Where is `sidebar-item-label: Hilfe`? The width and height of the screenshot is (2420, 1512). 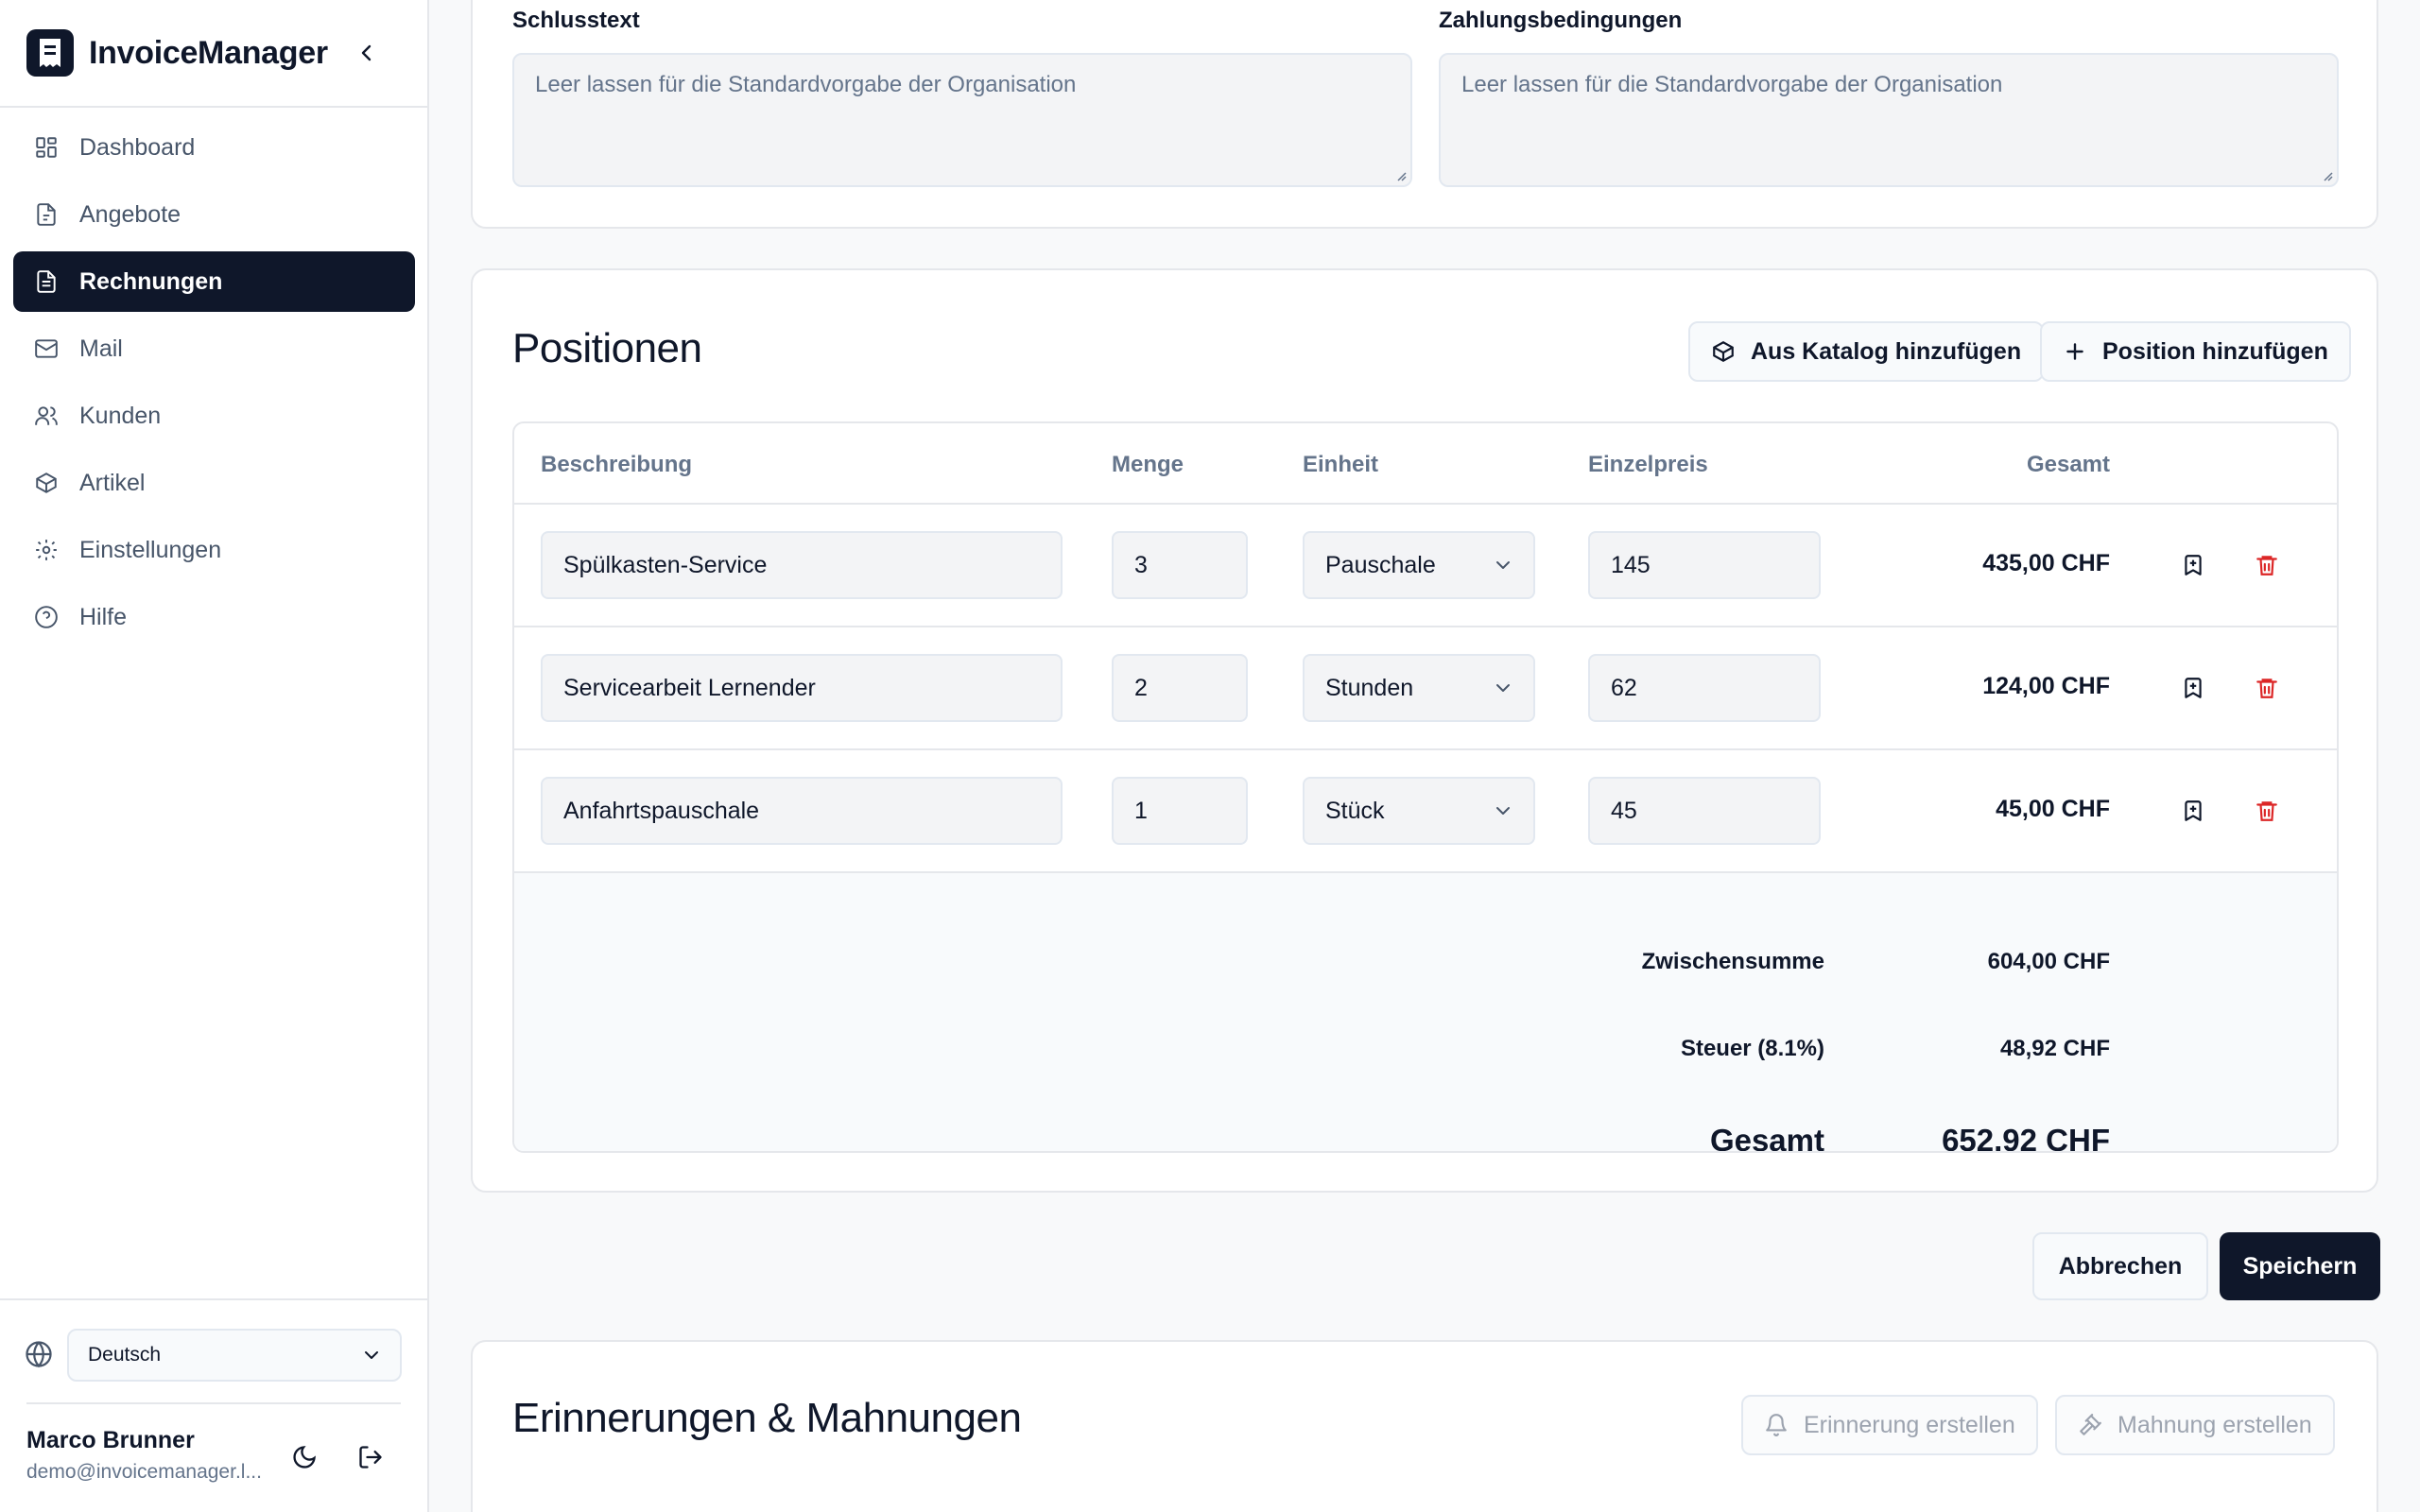
sidebar-item-label: Hilfe is located at coordinates (103, 616).